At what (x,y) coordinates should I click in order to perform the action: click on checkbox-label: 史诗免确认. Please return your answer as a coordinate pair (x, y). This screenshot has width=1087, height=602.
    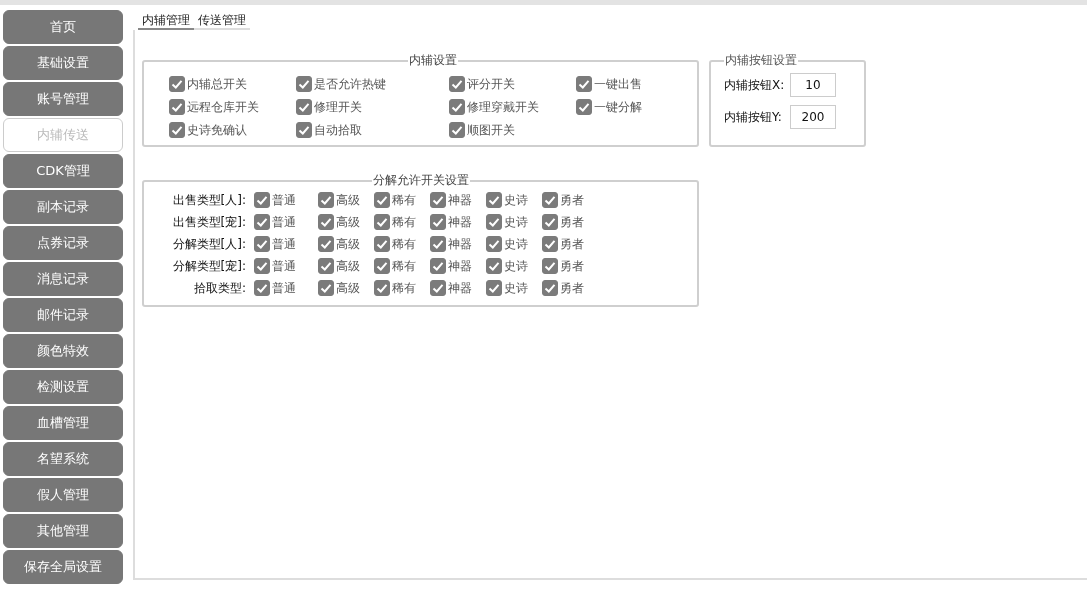
    Looking at the image, I should click on (217, 130).